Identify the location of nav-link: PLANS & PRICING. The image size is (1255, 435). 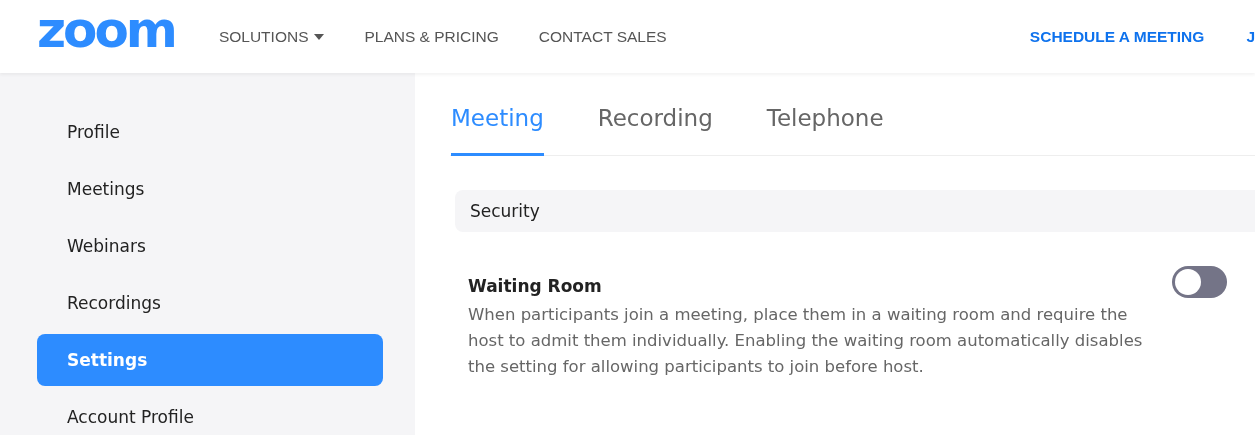
(431, 36).